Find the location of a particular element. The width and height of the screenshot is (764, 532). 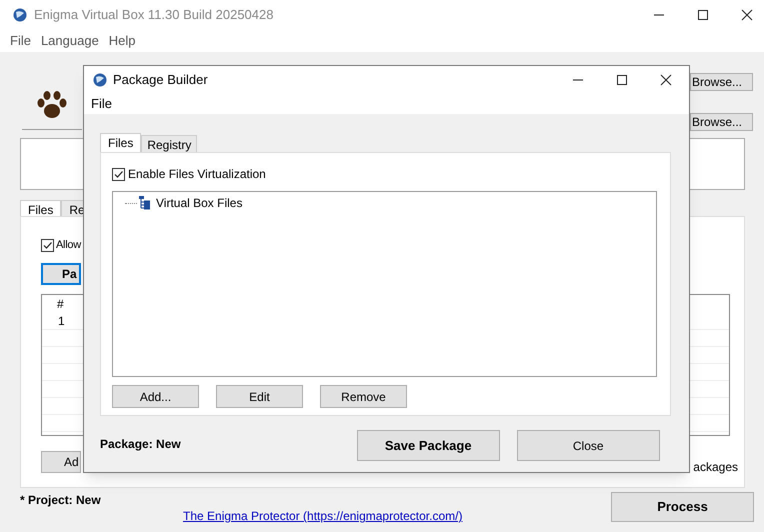

table-cell-text: 1 is located at coordinates (61, 321).